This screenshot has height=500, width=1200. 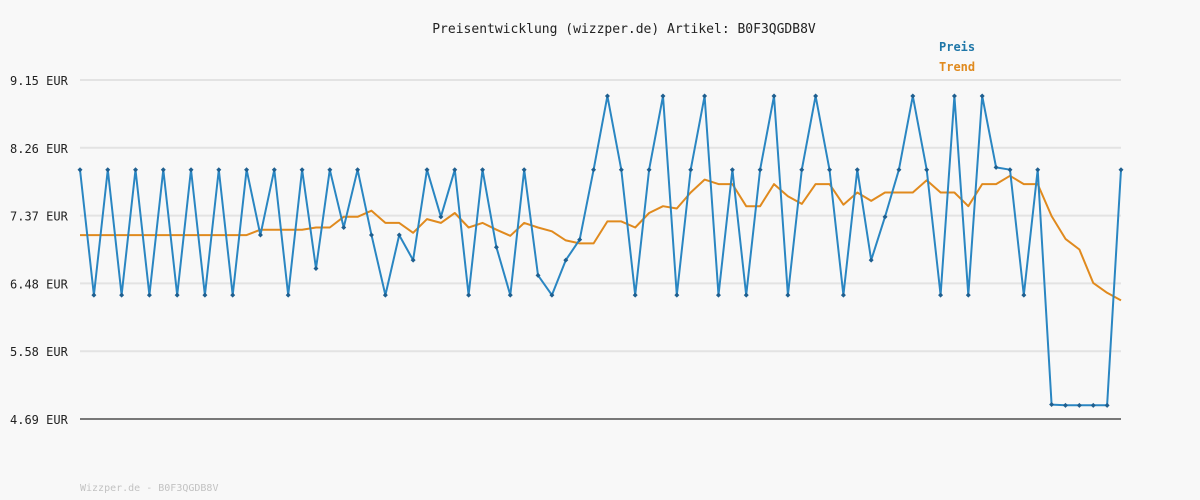 I want to click on legend: Preis Trend, so click(x=957, y=57).